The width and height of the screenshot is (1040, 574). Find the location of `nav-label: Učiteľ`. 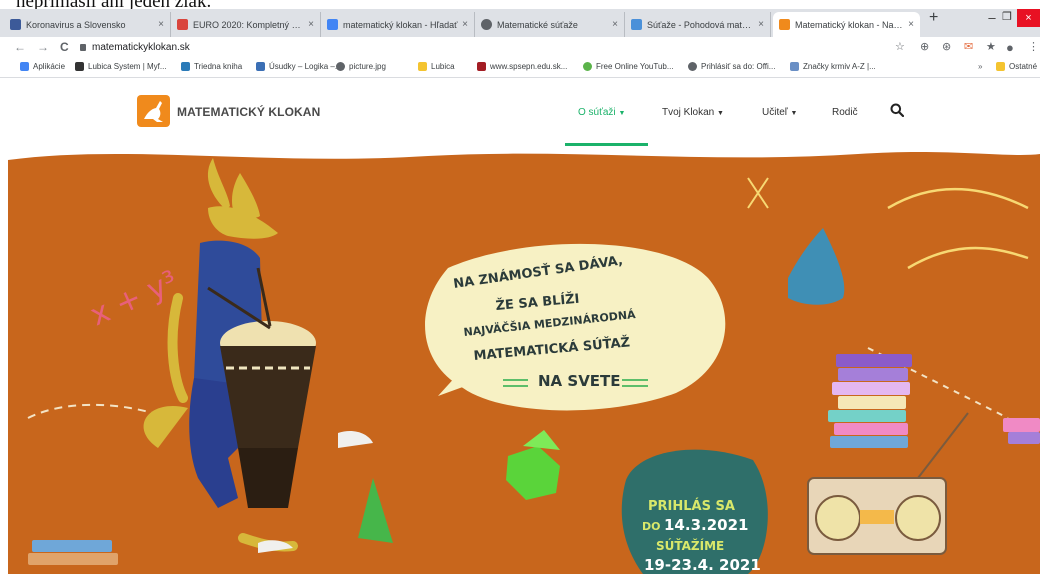

nav-label: Učiteľ is located at coordinates (775, 112).